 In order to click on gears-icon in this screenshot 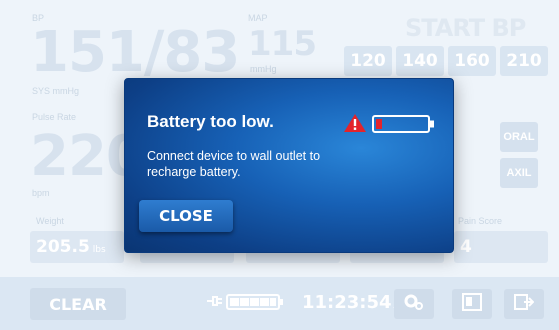, I will do `click(414, 304)`.